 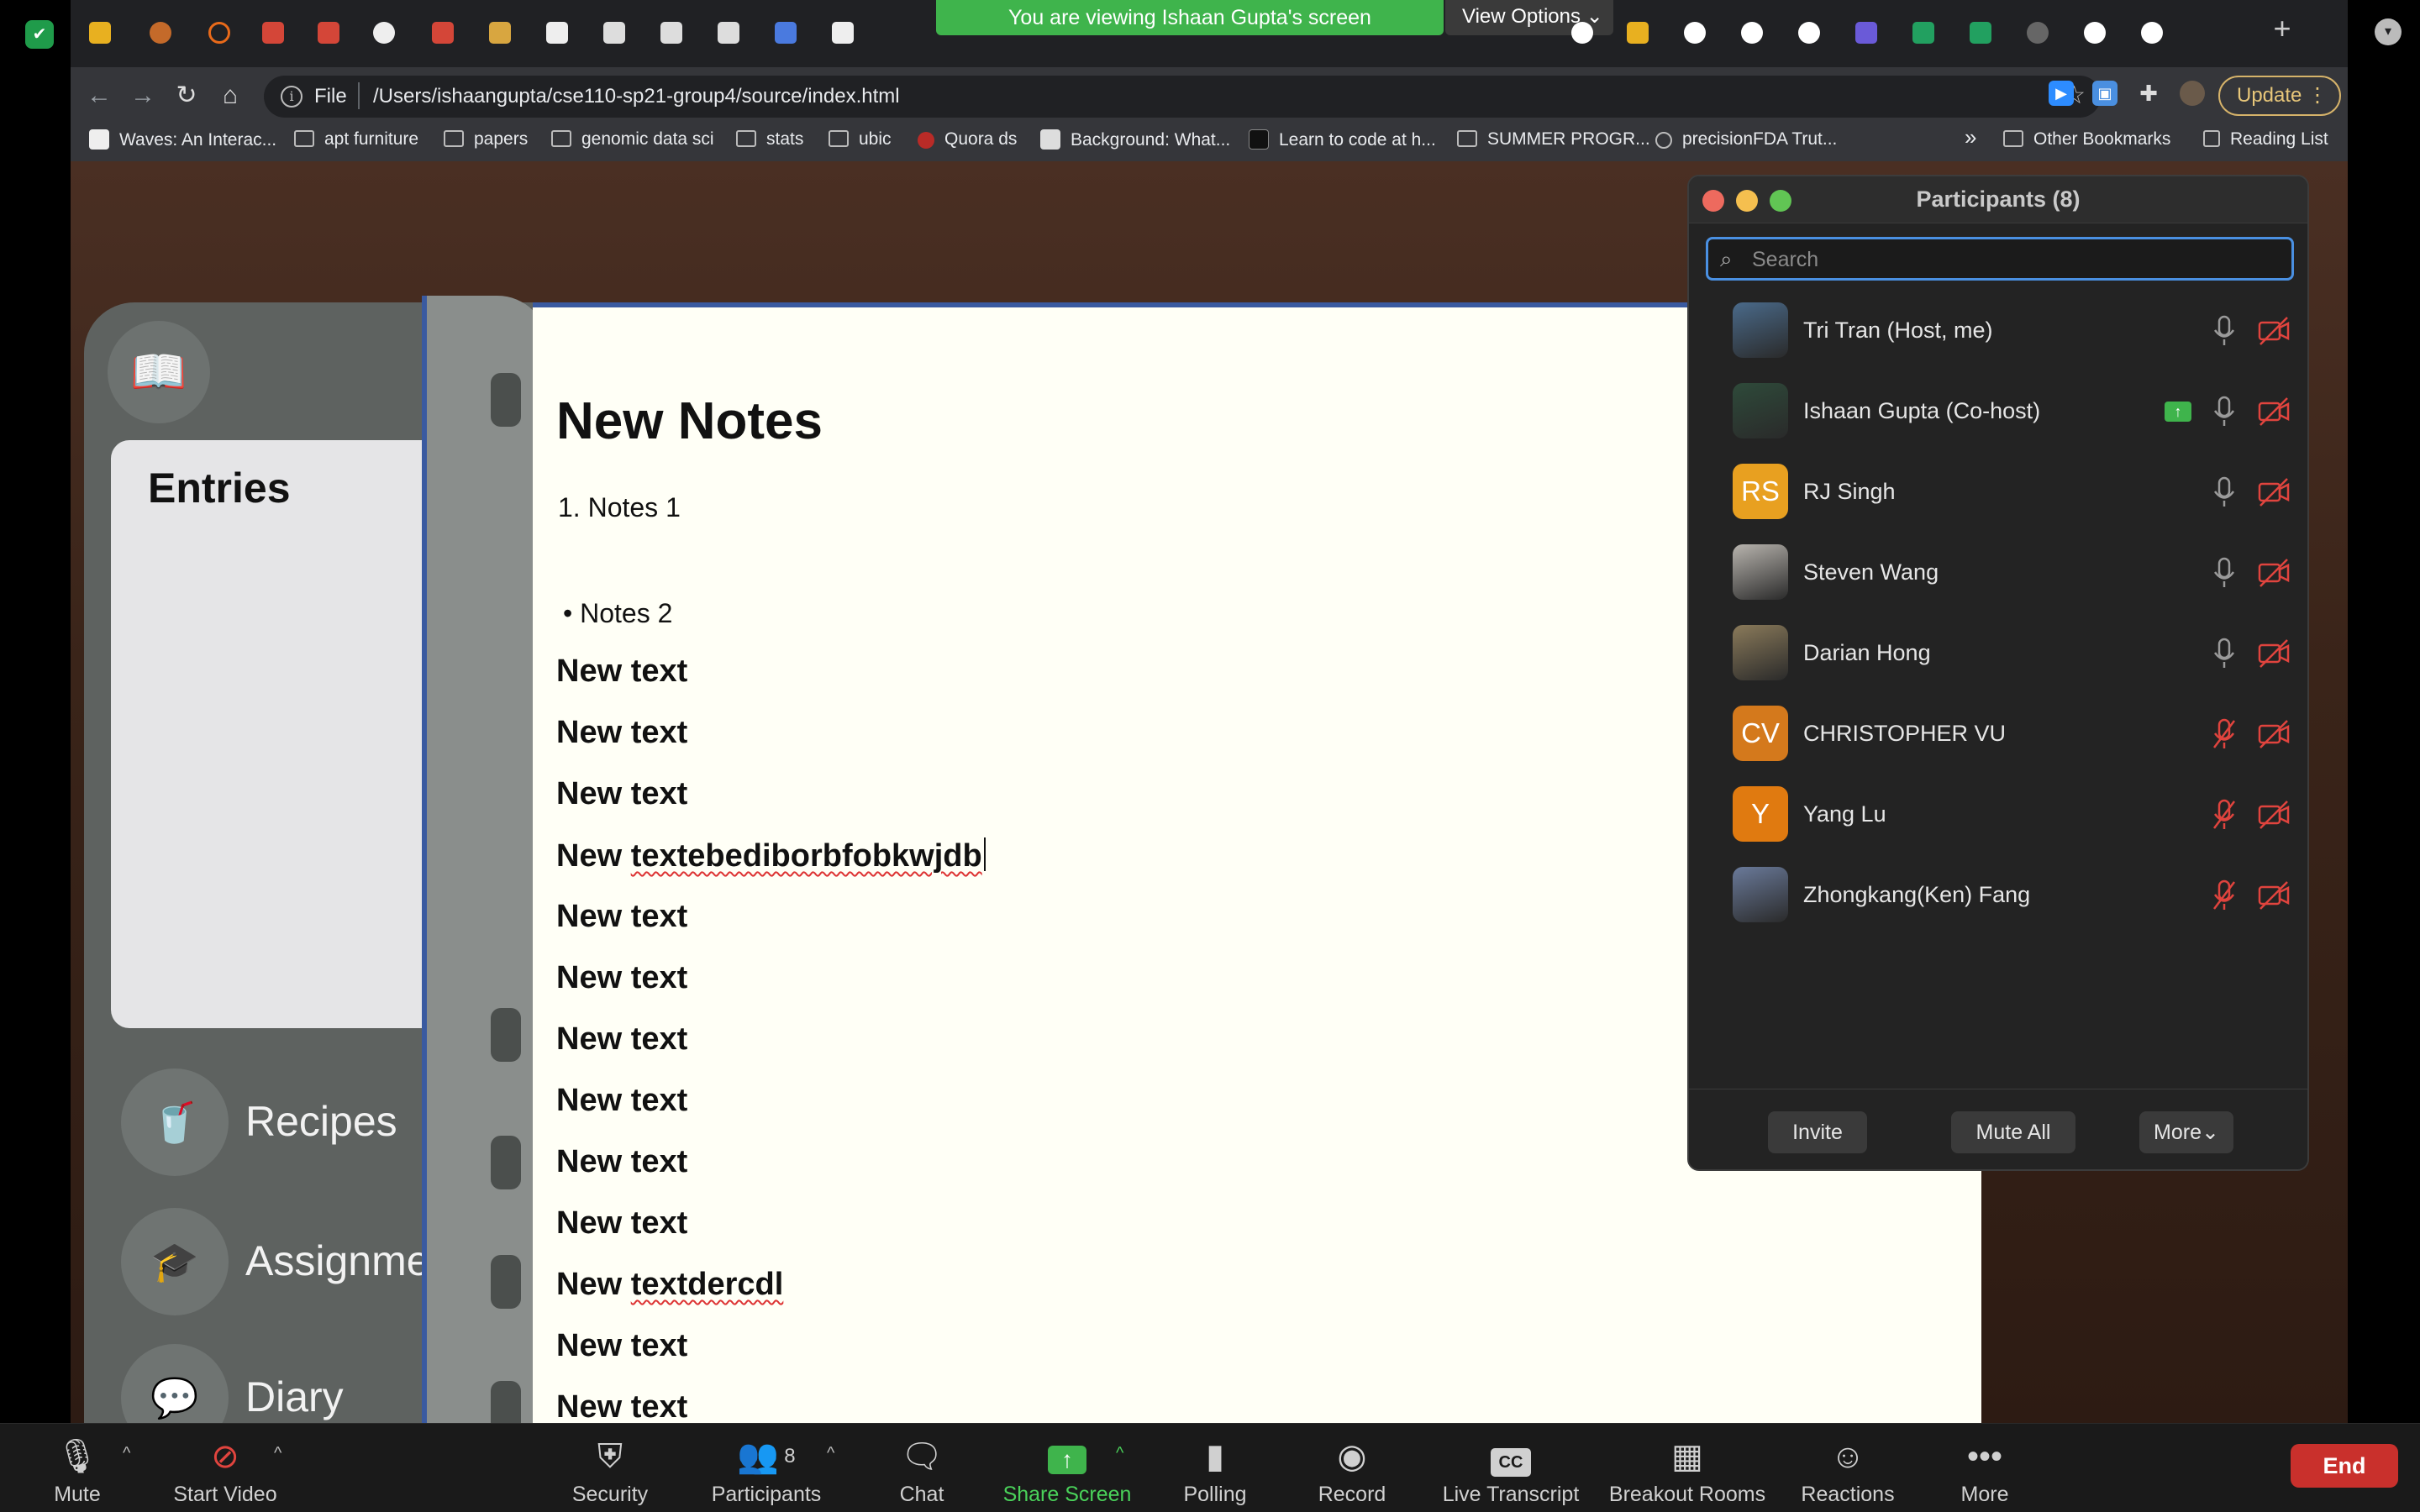 I want to click on mute-button: 🎙 Mute, so click(x=77, y=1471).